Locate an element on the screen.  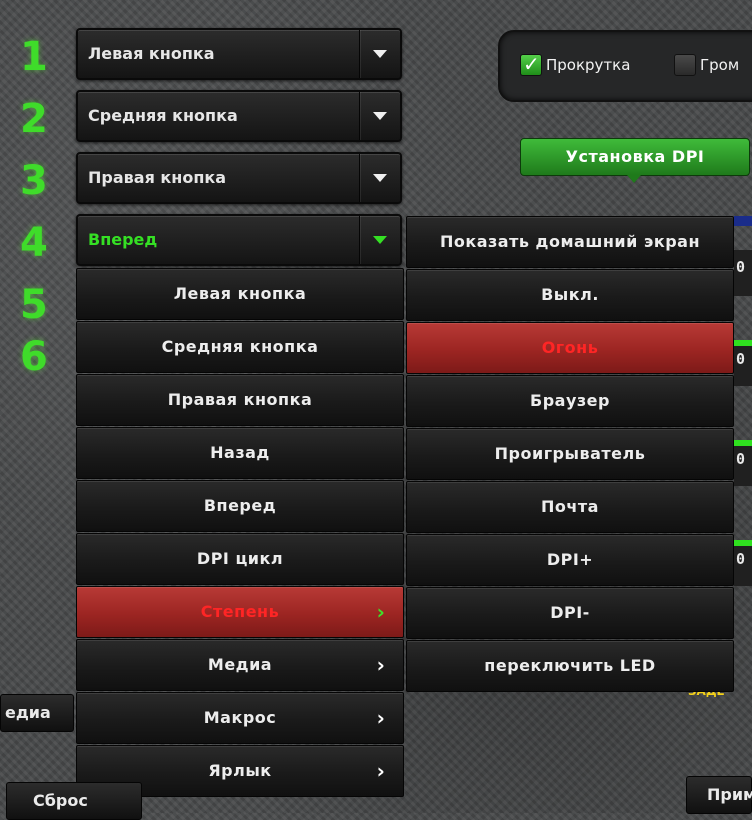
reset-button: Сброс is located at coordinates (74, 801).